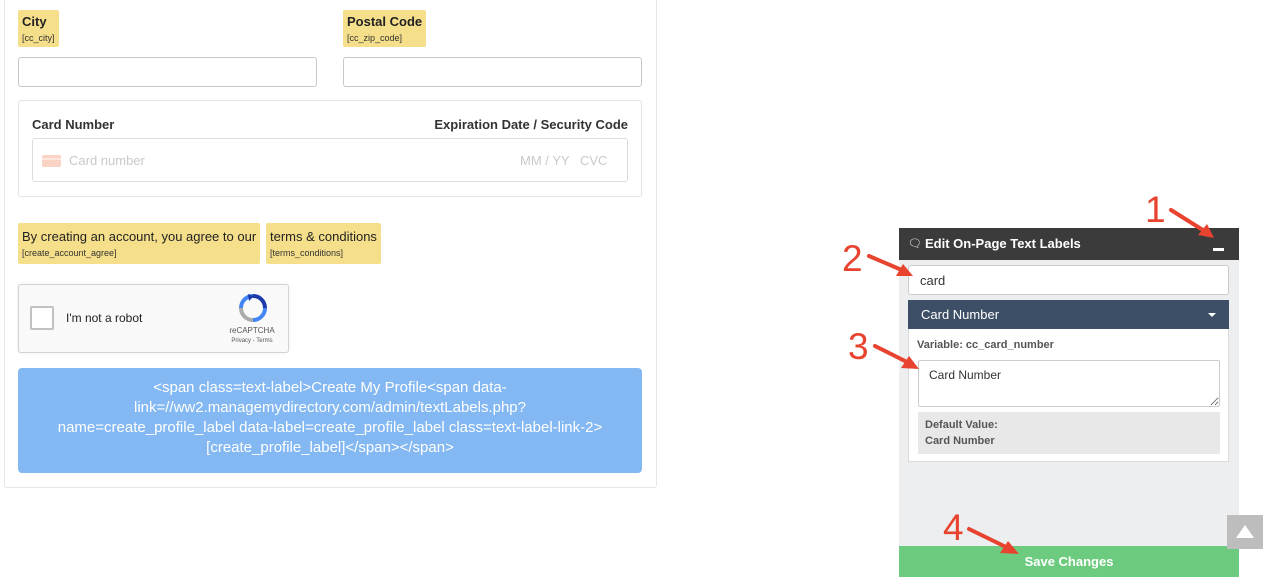 This screenshot has width=1276, height=577. I want to click on editor-title: Edit On-Page Text Labels, so click(1003, 243).